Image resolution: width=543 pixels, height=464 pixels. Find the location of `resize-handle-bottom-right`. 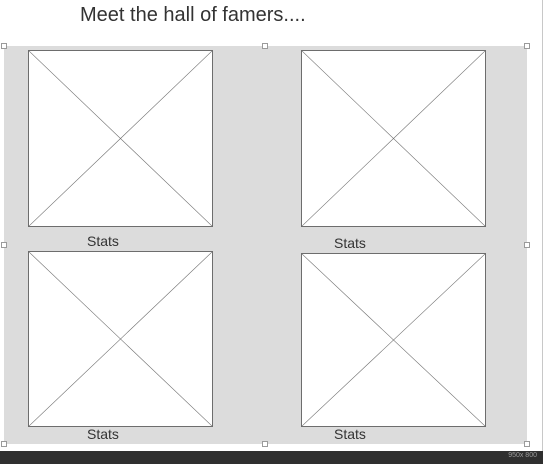

resize-handle-bottom-right is located at coordinates (527, 444).